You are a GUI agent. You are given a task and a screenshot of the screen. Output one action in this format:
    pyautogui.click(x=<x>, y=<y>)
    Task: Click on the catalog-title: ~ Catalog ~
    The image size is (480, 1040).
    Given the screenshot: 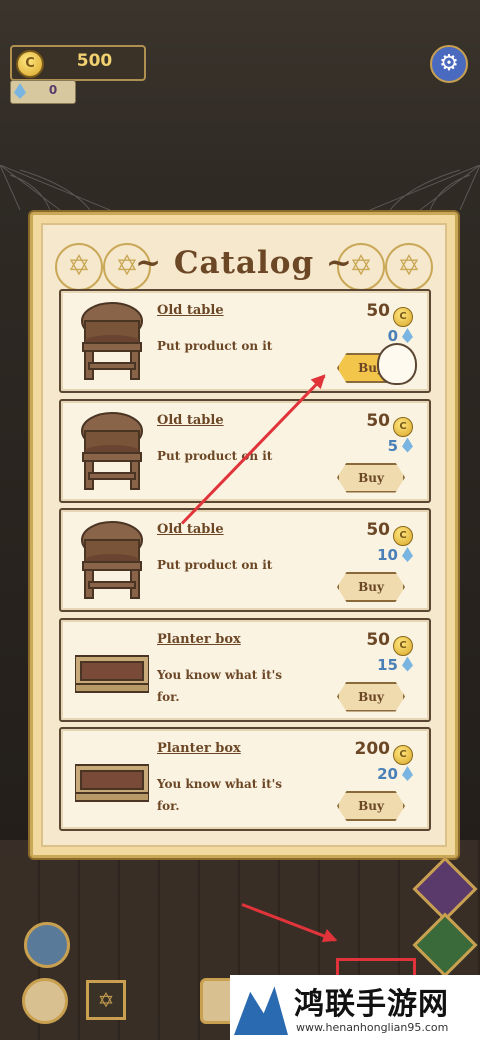 What is the action you would take?
    pyautogui.click(x=244, y=263)
    